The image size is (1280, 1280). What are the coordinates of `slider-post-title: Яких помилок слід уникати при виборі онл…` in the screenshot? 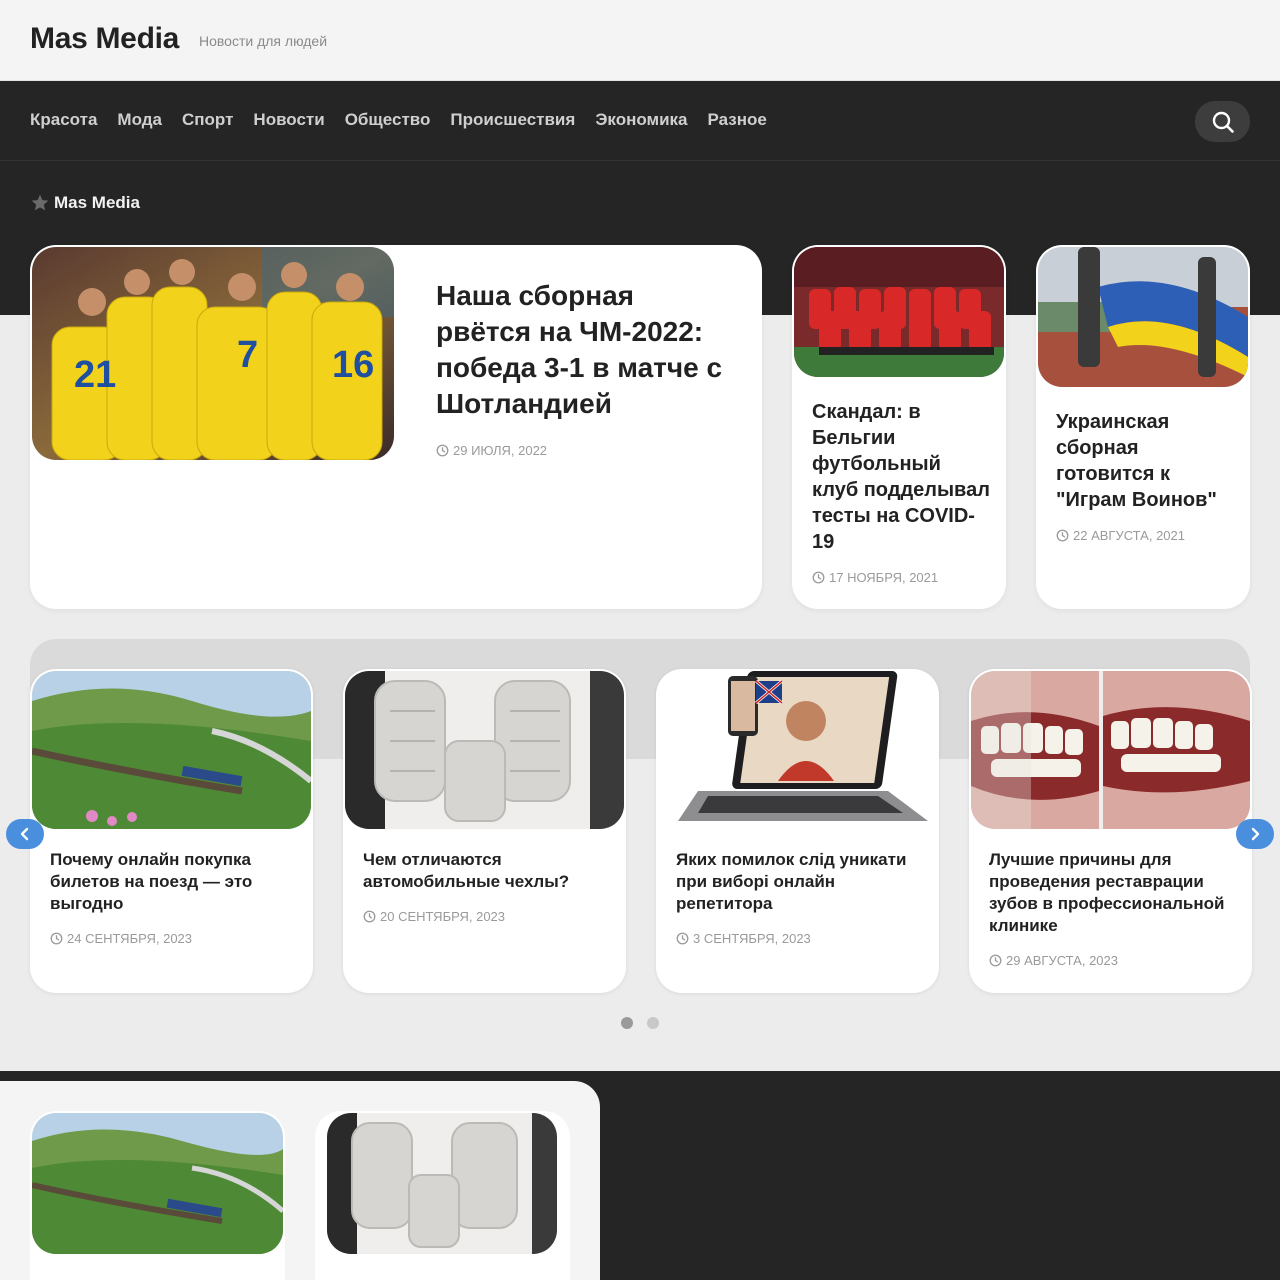 It's located at (798, 882).